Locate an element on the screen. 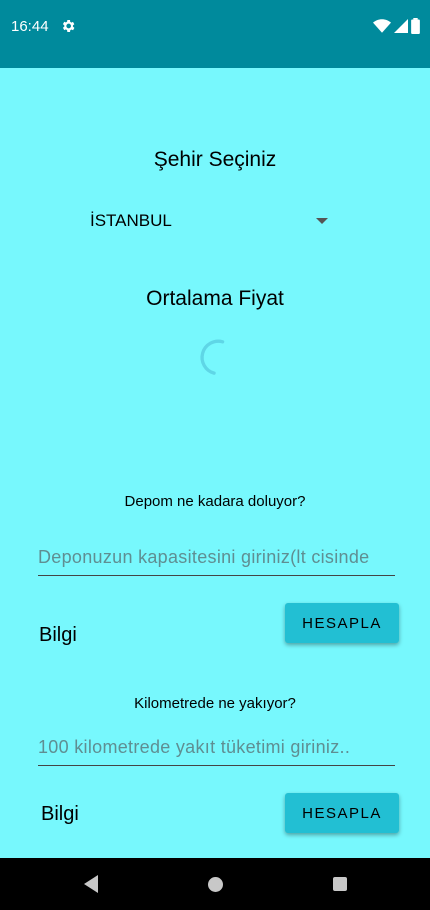 The image size is (430, 910). status-bar: 16:44 is located at coordinates (215, 34).